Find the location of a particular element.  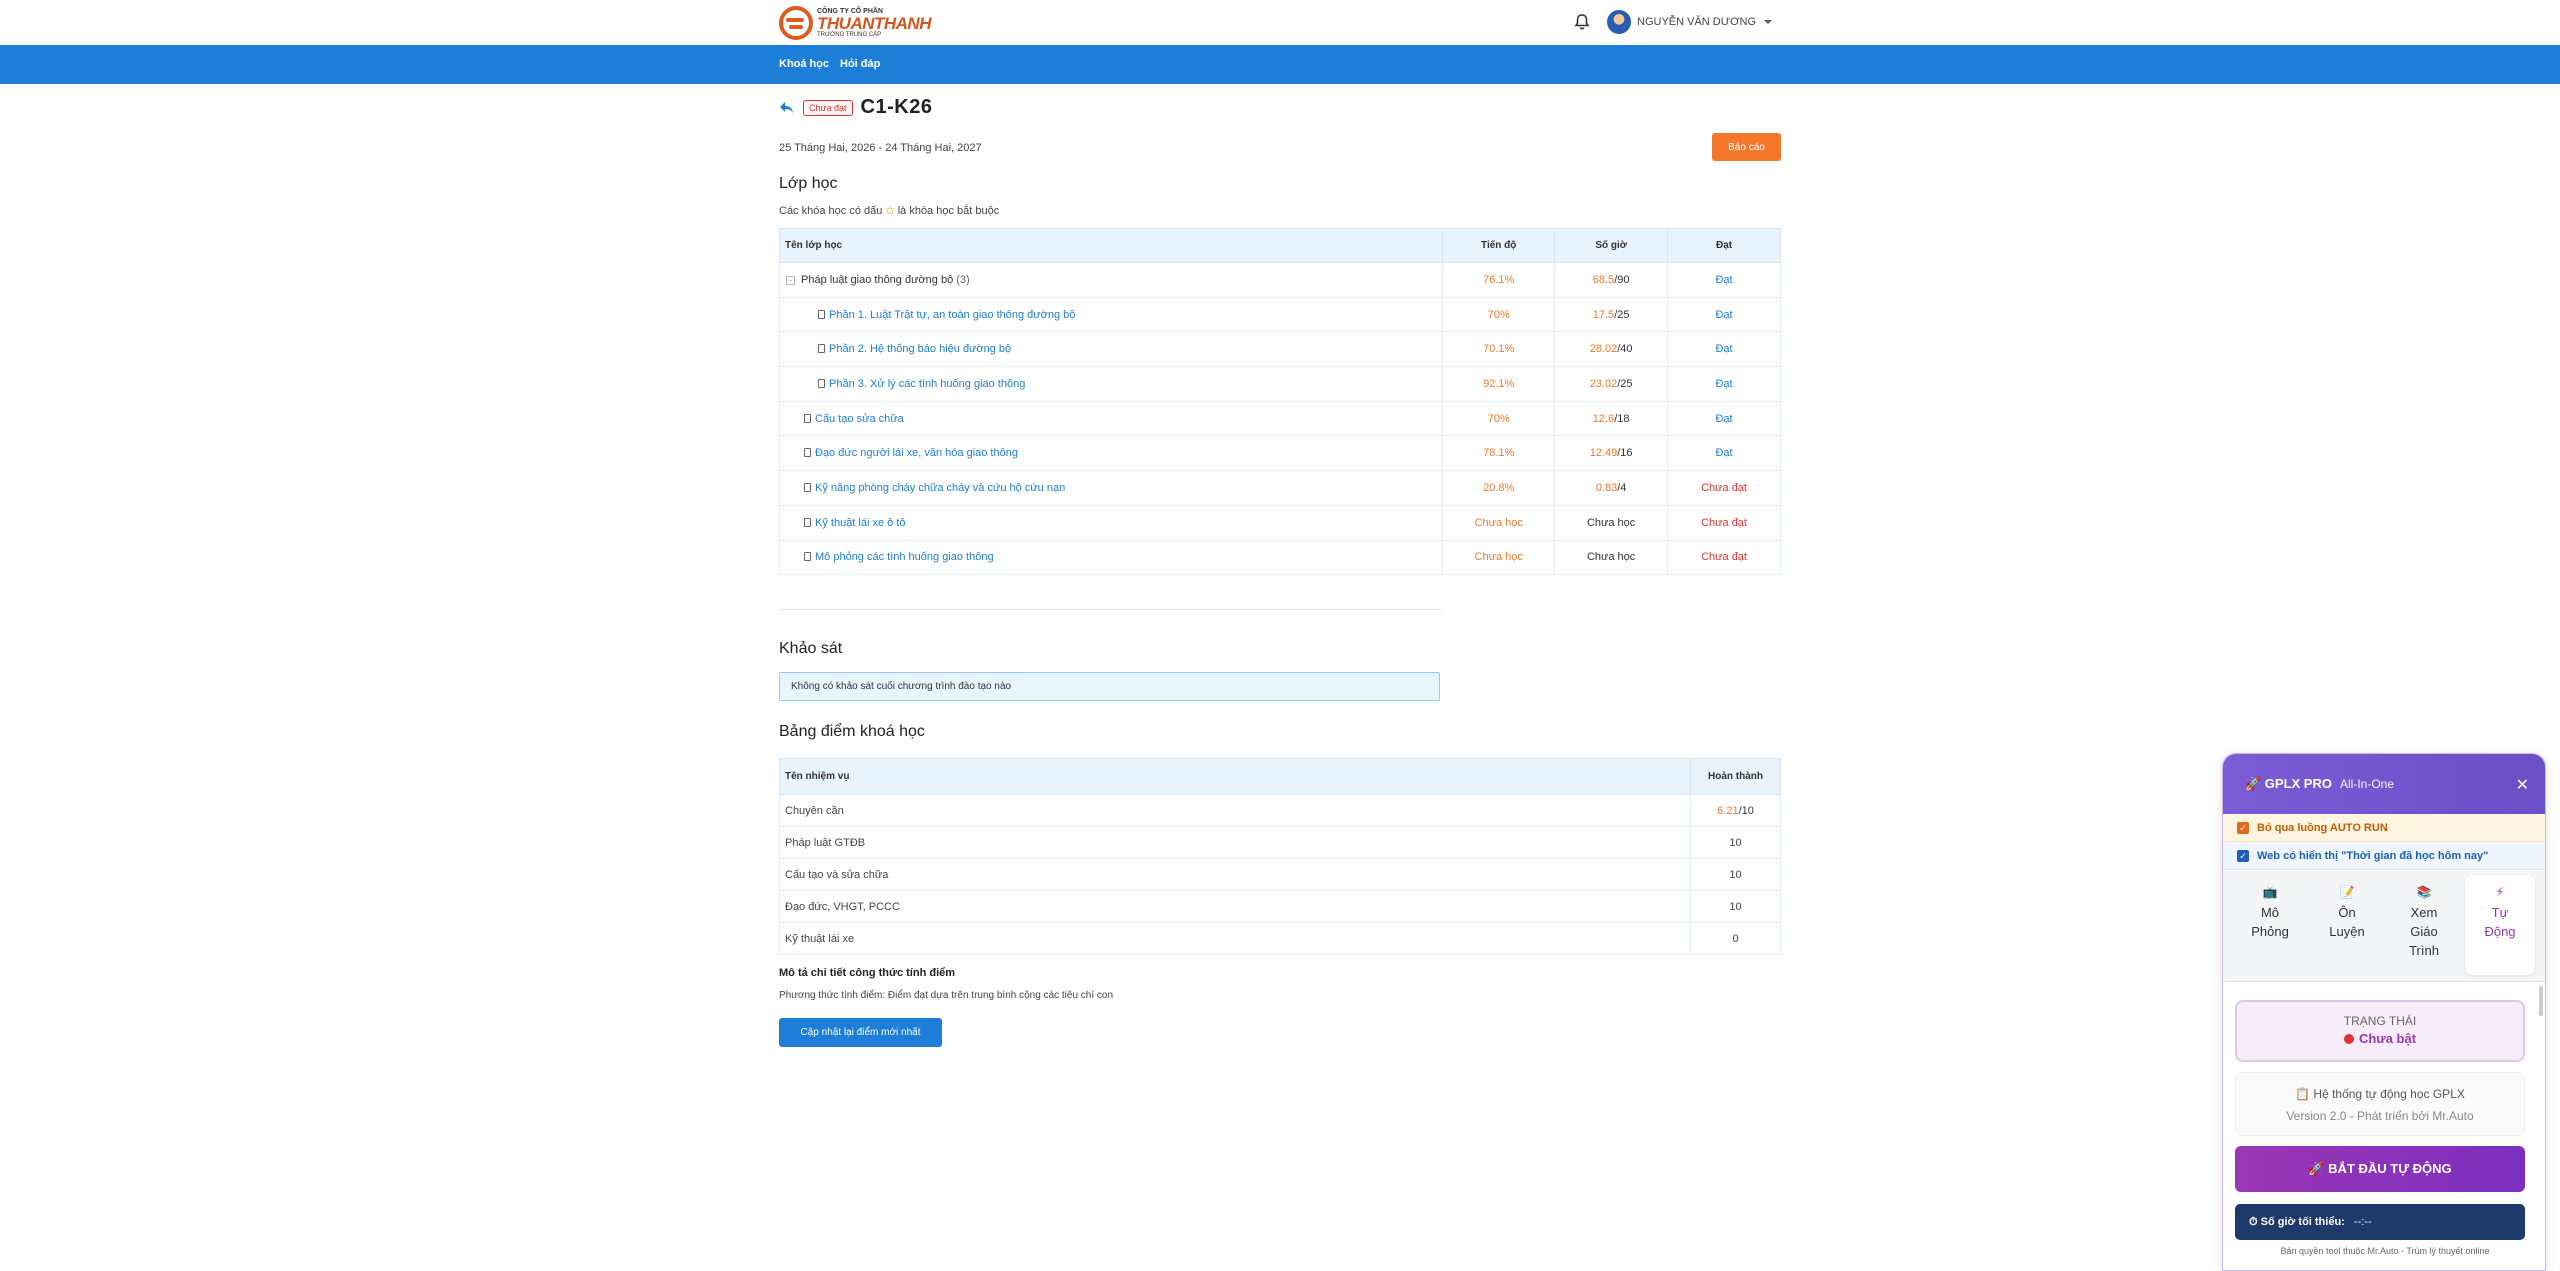

class-link: Kỹ thuật lái xe ô tô is located at coordinates (860, 523).